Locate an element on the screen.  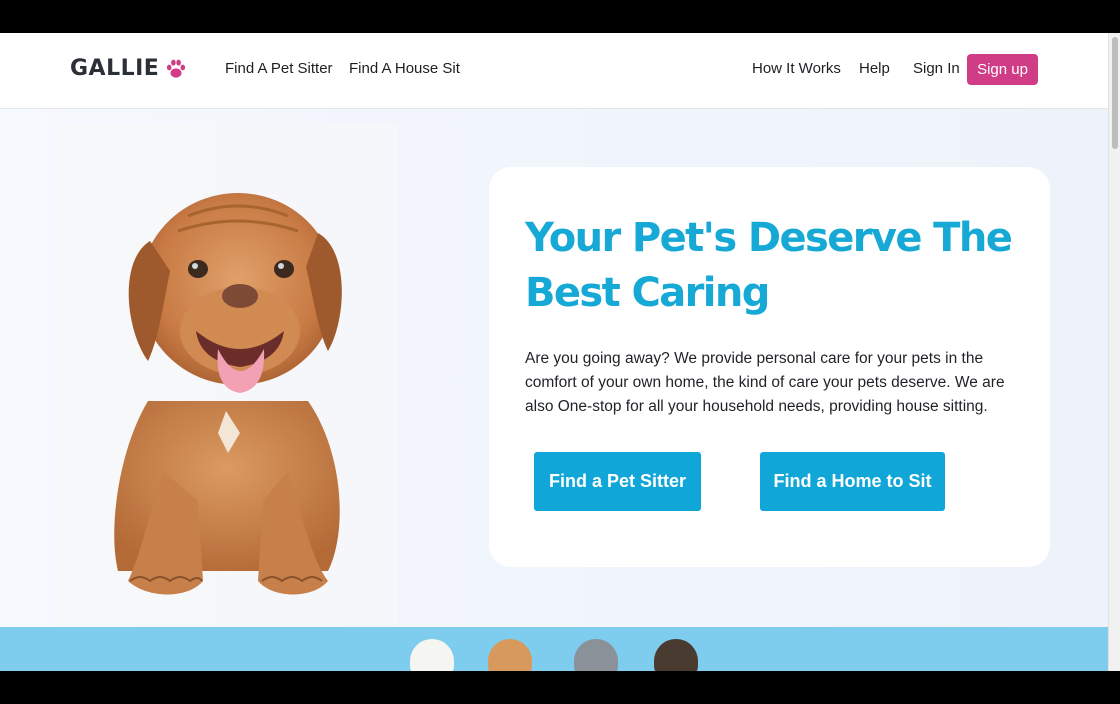
pug is located at coordinates (676, 655).